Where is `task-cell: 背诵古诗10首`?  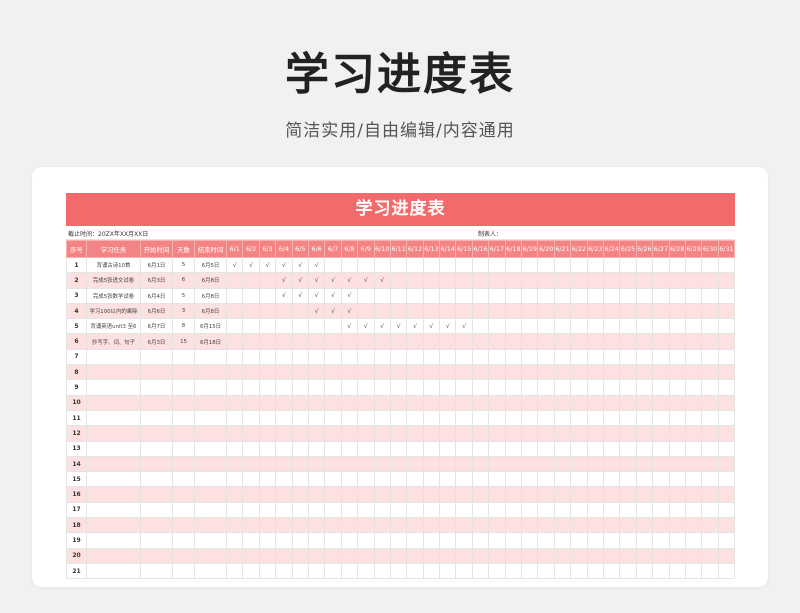
task-cell: 背诵古诗10首 is located at coordinates (113, 265).